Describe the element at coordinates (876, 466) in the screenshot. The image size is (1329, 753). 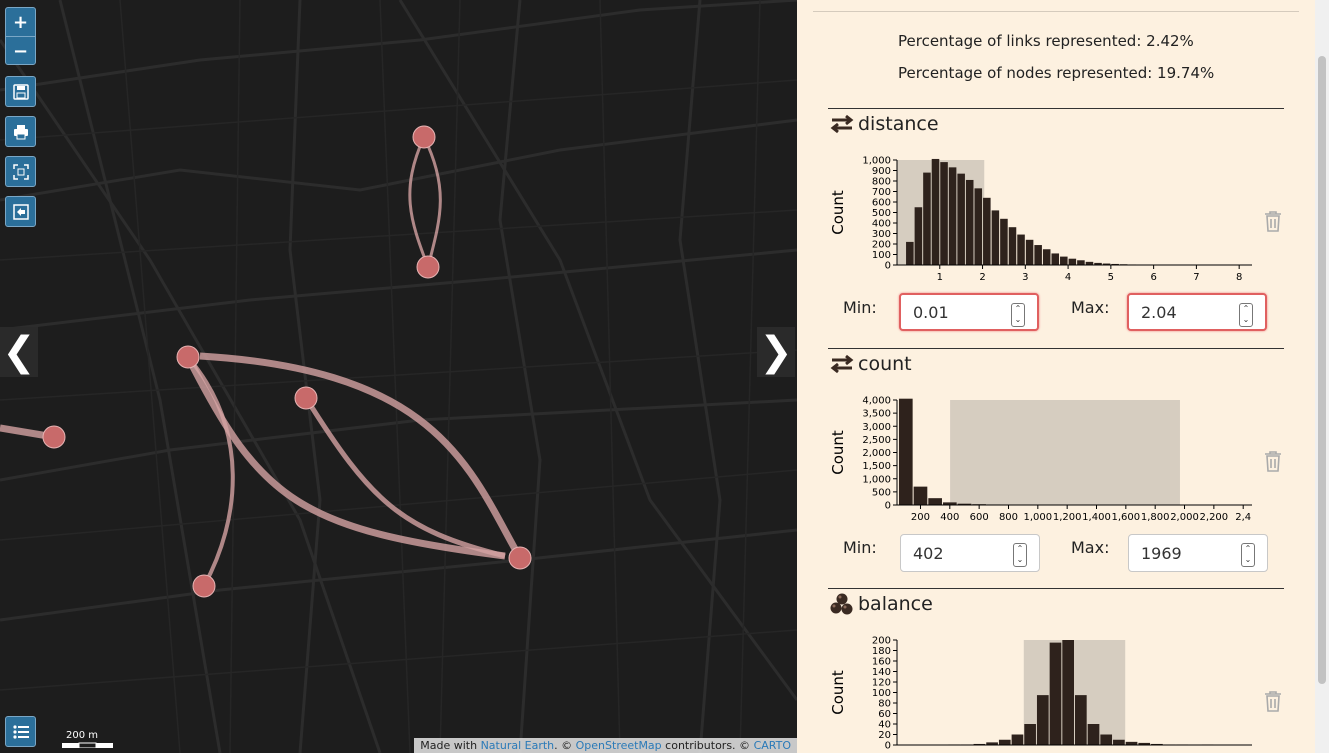
I see `y-tick-label: 1,500` at that location.